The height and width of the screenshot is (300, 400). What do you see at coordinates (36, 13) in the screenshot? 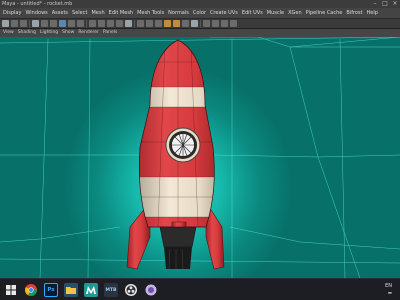
I see `menu-windows: Windows` at bounding box center [36, 13].